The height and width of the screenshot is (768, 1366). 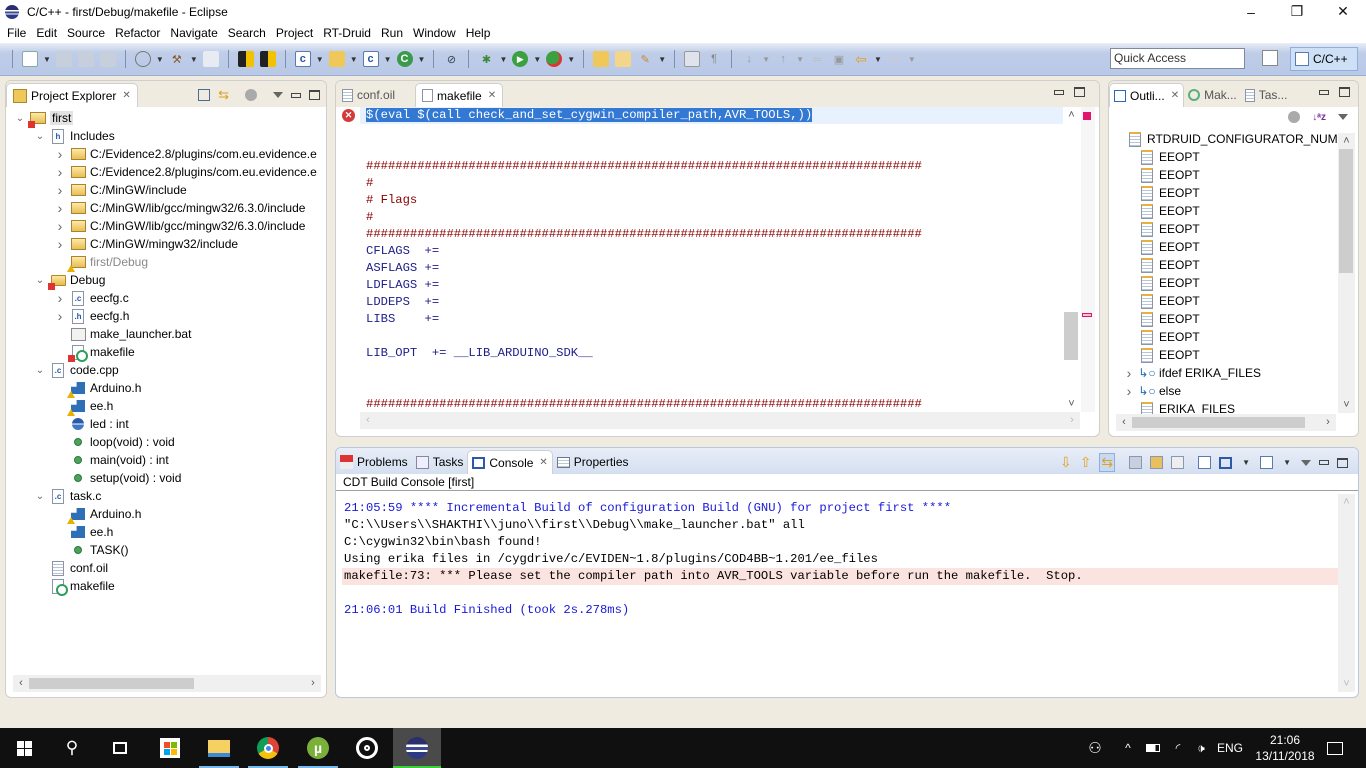 What do you see at coordinates (165, 424) in the screenshot?
I see `tree-item: led : int` at bounding box center [165, 424].